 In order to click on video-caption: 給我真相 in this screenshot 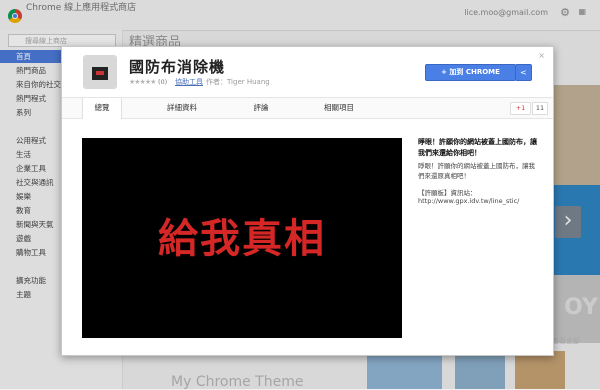, I will do `click(242, 239)`.